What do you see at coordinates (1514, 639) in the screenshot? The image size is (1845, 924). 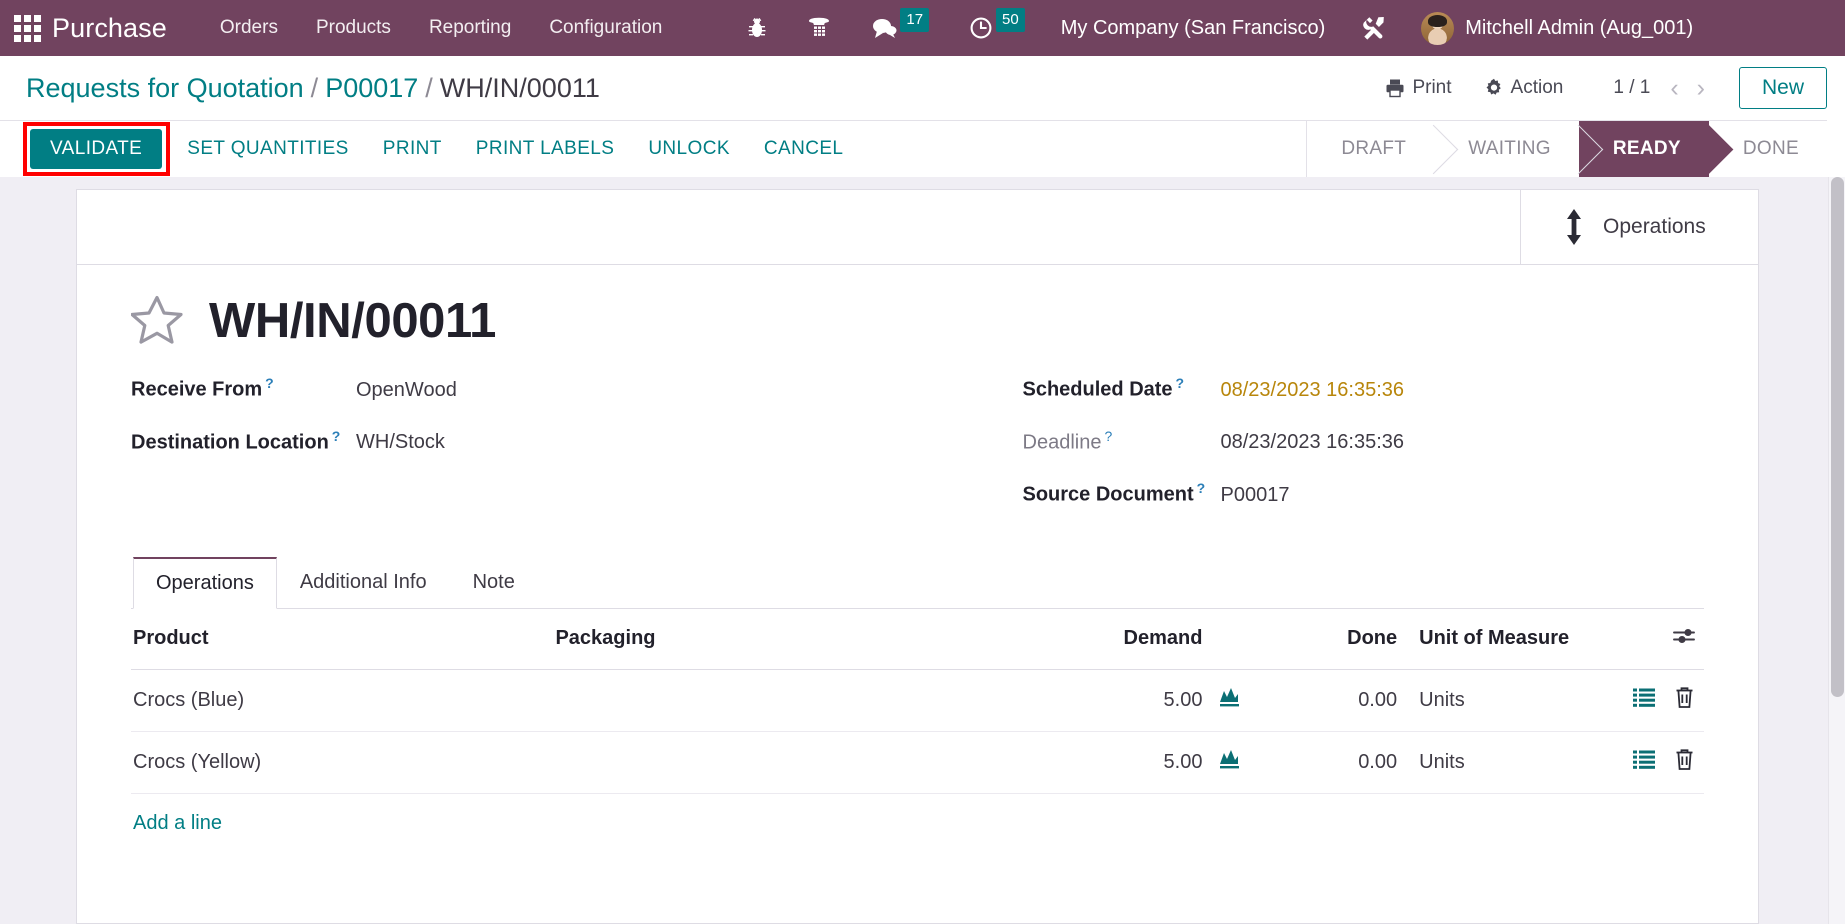 I see `column-header-unit-of-measure: Unit of Measure` at bounding box center [1514, 639].